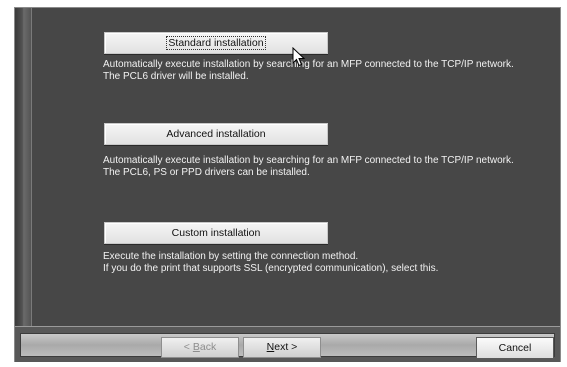 The height and width of the screenshot is (367, 567). I want to click on advanced-installation-button: Advanced installation, so click(216, 134).